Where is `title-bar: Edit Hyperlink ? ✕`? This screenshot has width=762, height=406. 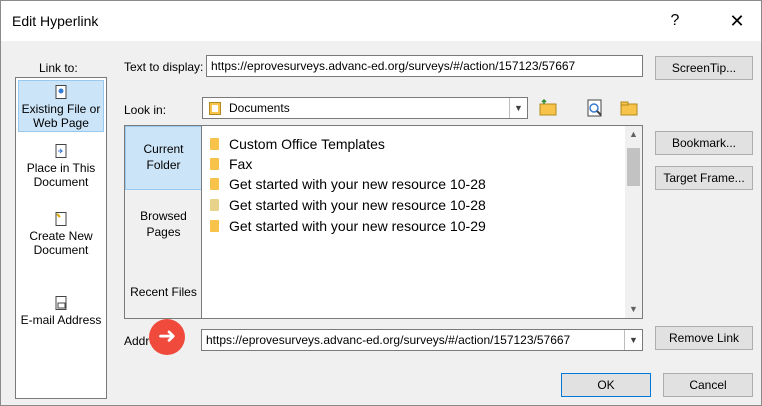 title-bar: Edit Hyperlink ? ✕ is located at coordinates (381, 21).